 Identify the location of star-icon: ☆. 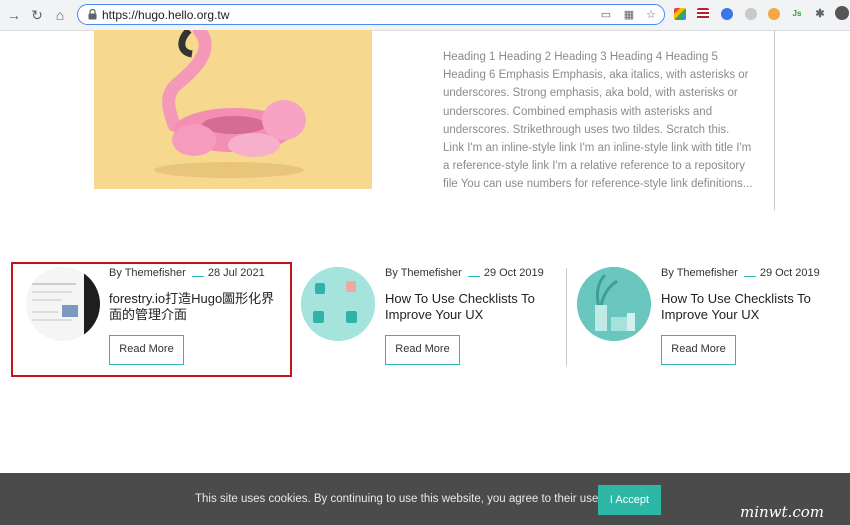
(651, 15).